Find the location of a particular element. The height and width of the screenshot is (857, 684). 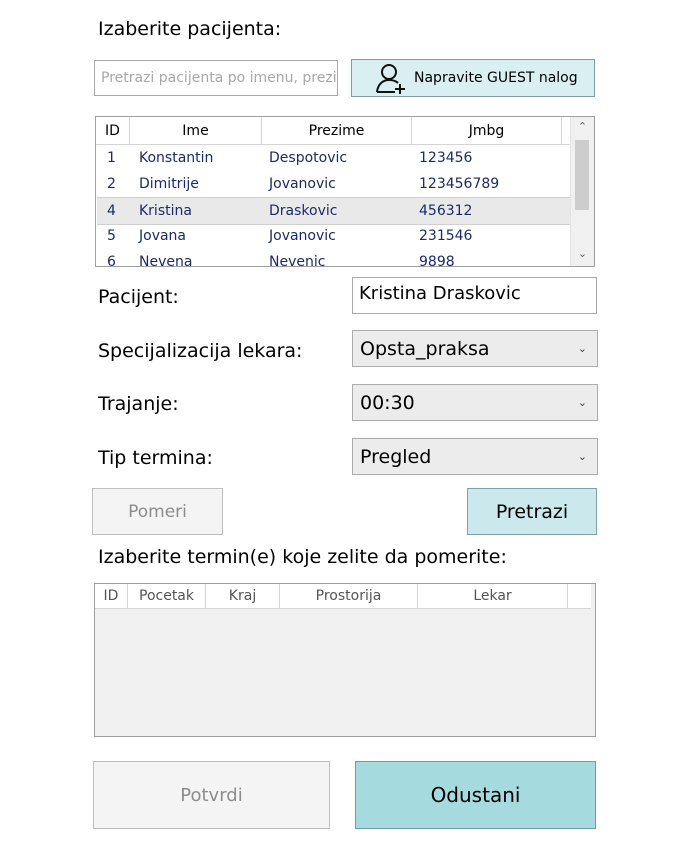

cell-id: 6 is located at coordinates (111, 260).